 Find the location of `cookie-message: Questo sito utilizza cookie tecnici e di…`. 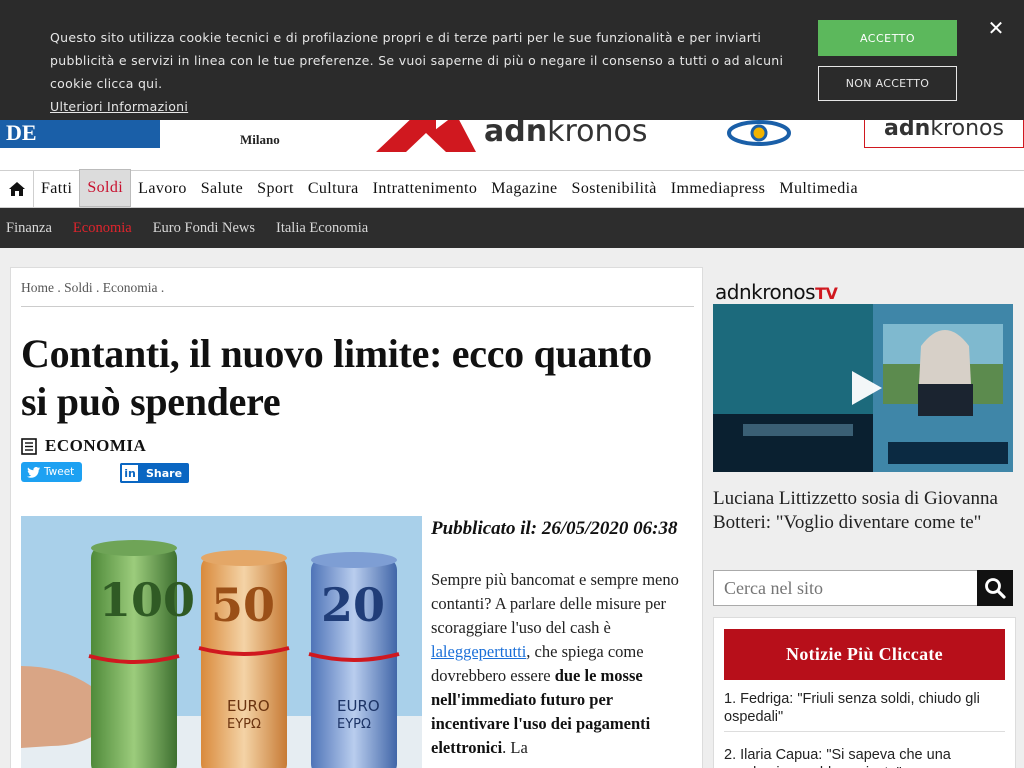

cookie-message: Questo sito utilizza cookie tecnici e di… is located at coordinates (417, 72).